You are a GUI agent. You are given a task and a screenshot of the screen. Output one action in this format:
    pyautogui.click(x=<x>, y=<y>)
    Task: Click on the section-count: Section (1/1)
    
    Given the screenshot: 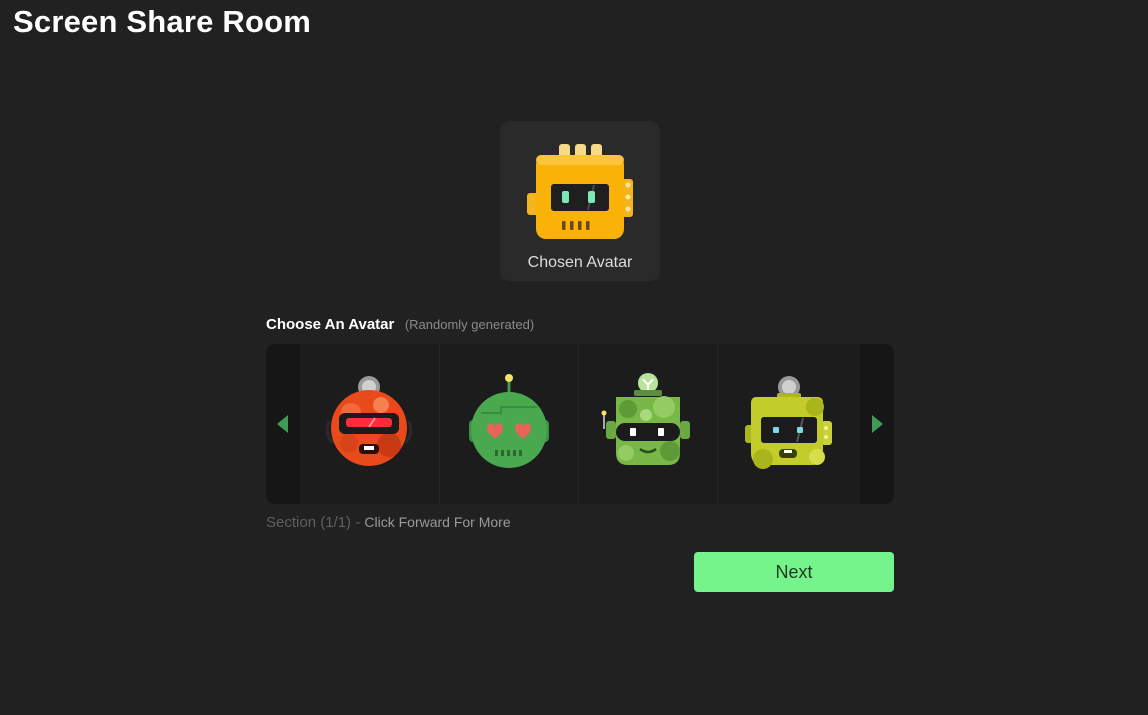 What is the action you would take?
    pyautogui.click(x=309, y=522)
    